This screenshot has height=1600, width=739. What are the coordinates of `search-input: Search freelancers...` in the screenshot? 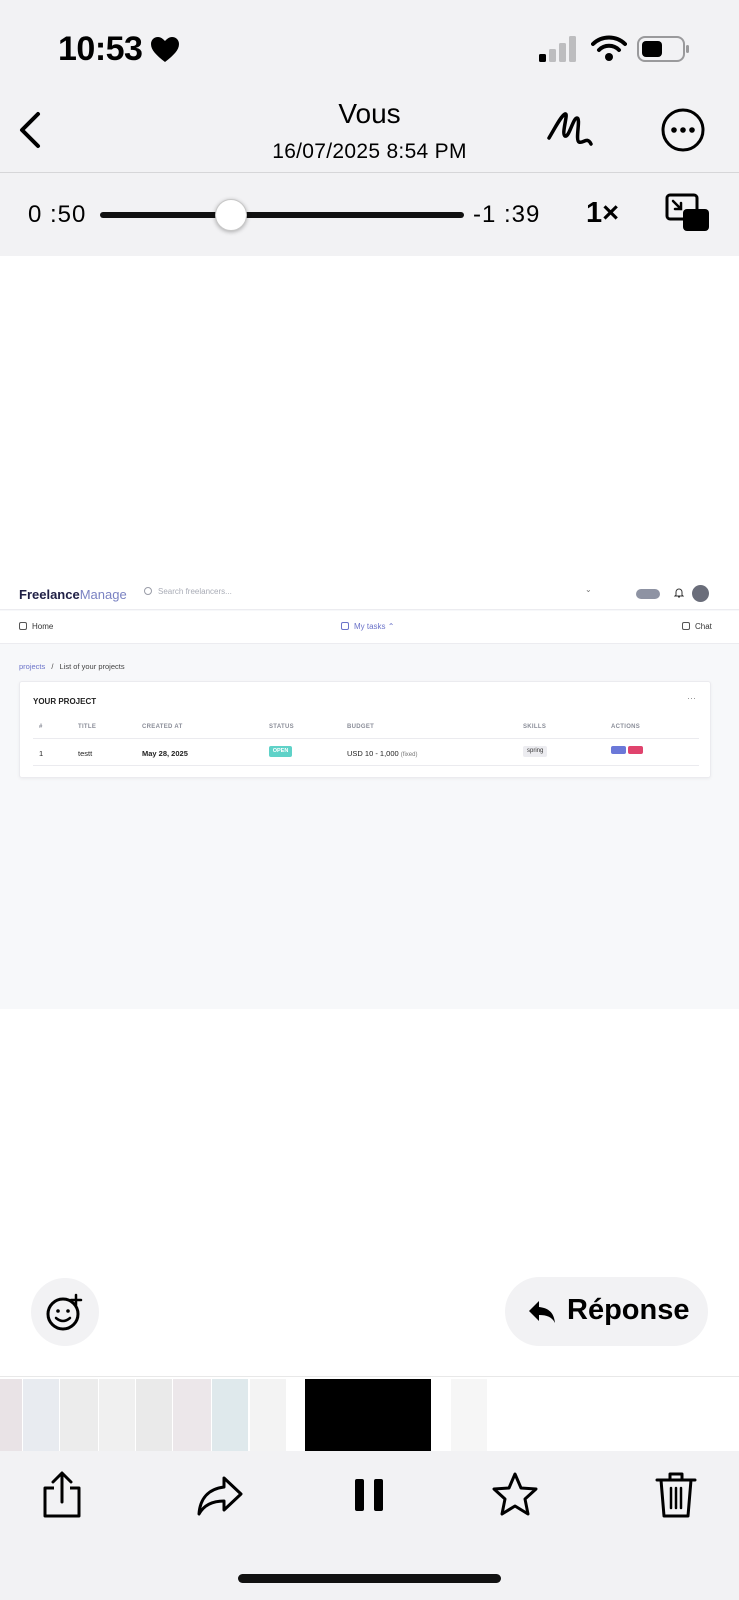 It's located at (188, 591).